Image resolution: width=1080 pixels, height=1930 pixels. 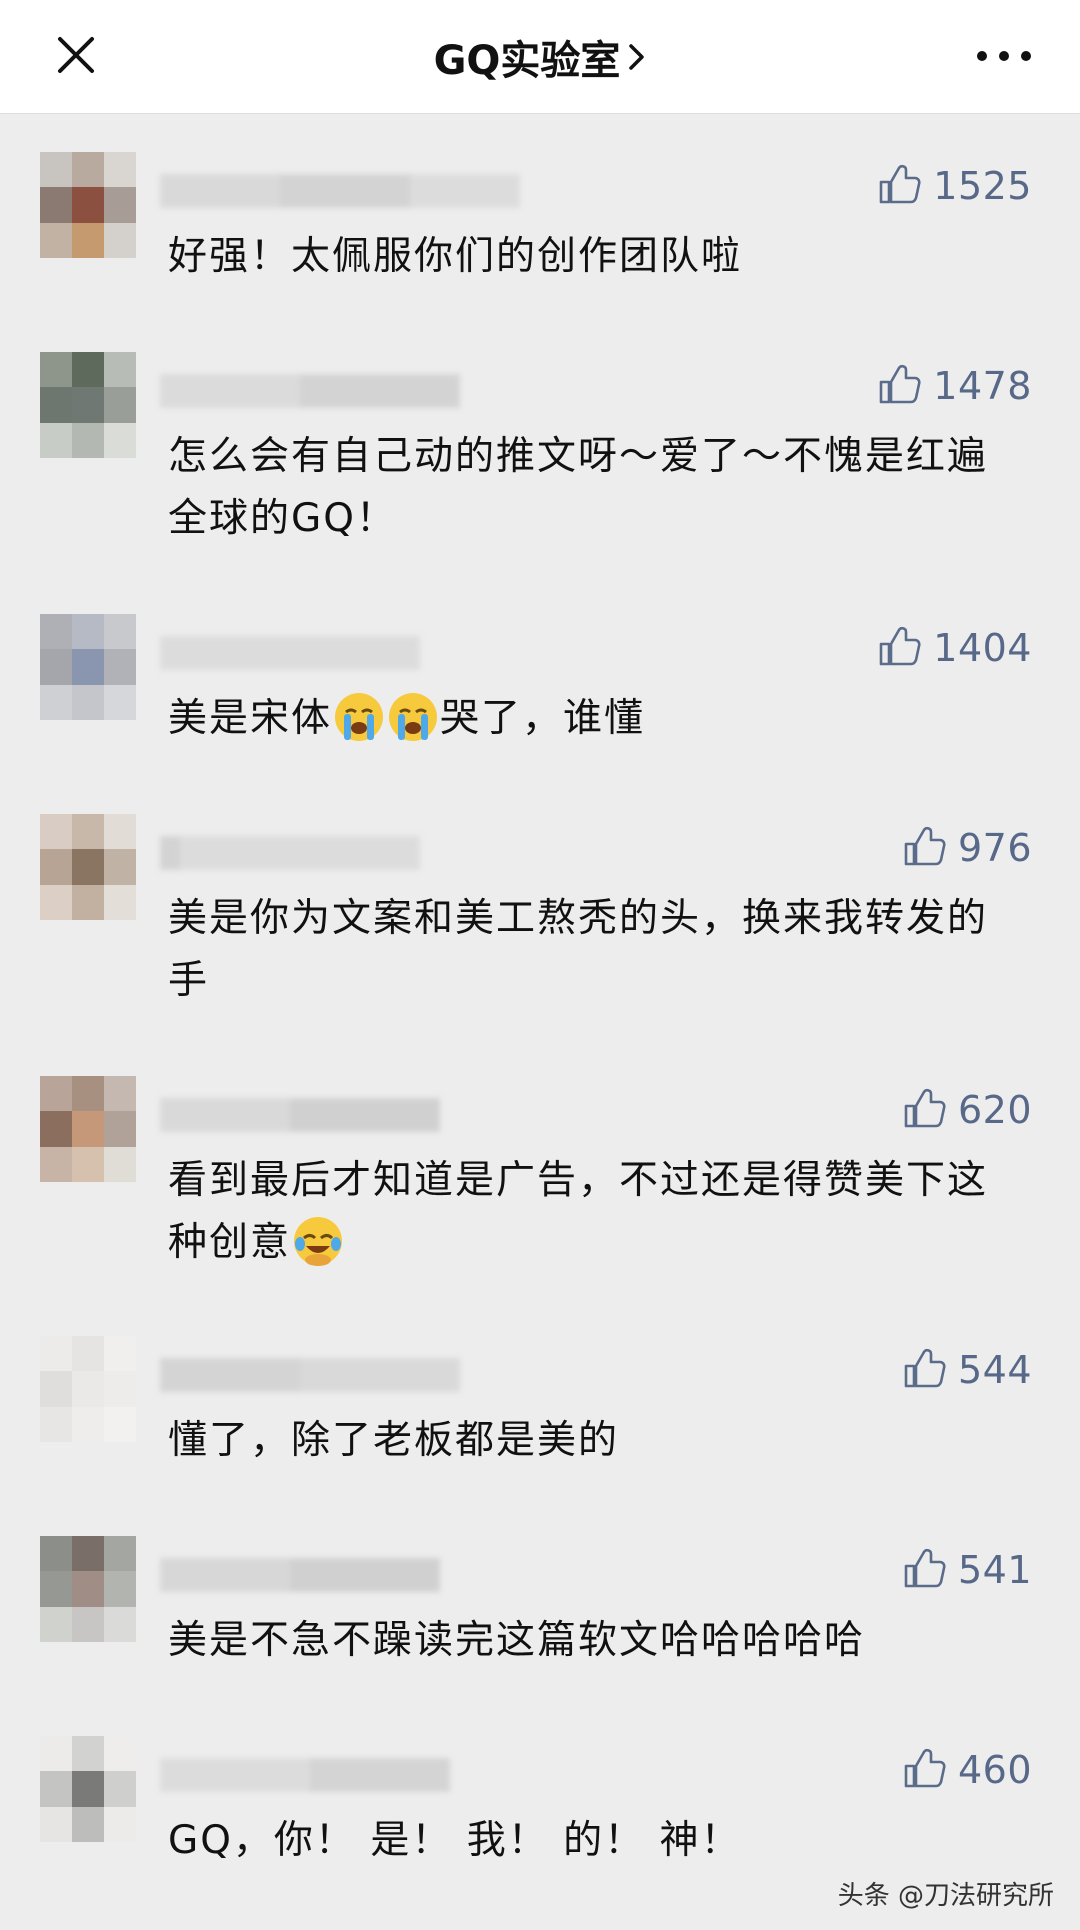 I want to click on like-button: 620, so click(x=967, y=1110).